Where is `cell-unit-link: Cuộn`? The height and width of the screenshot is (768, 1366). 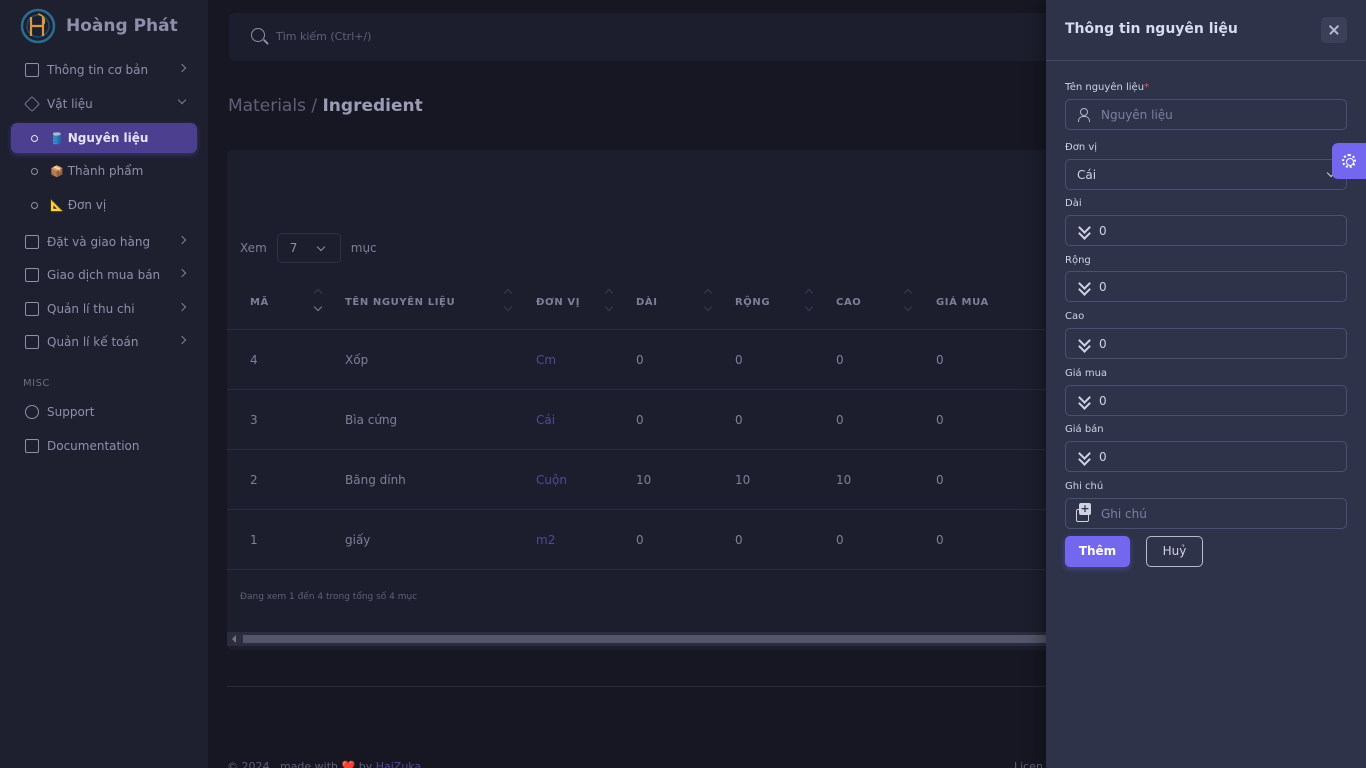
cell-unit-link: Cuộn is located at coordinates (551, 480).